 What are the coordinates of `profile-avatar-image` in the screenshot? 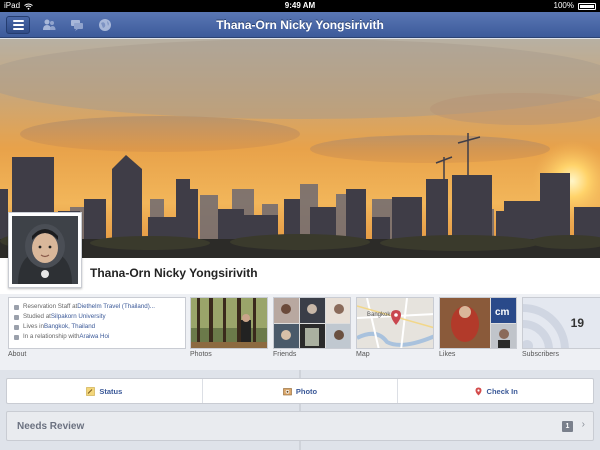 It's located at (45, 250).